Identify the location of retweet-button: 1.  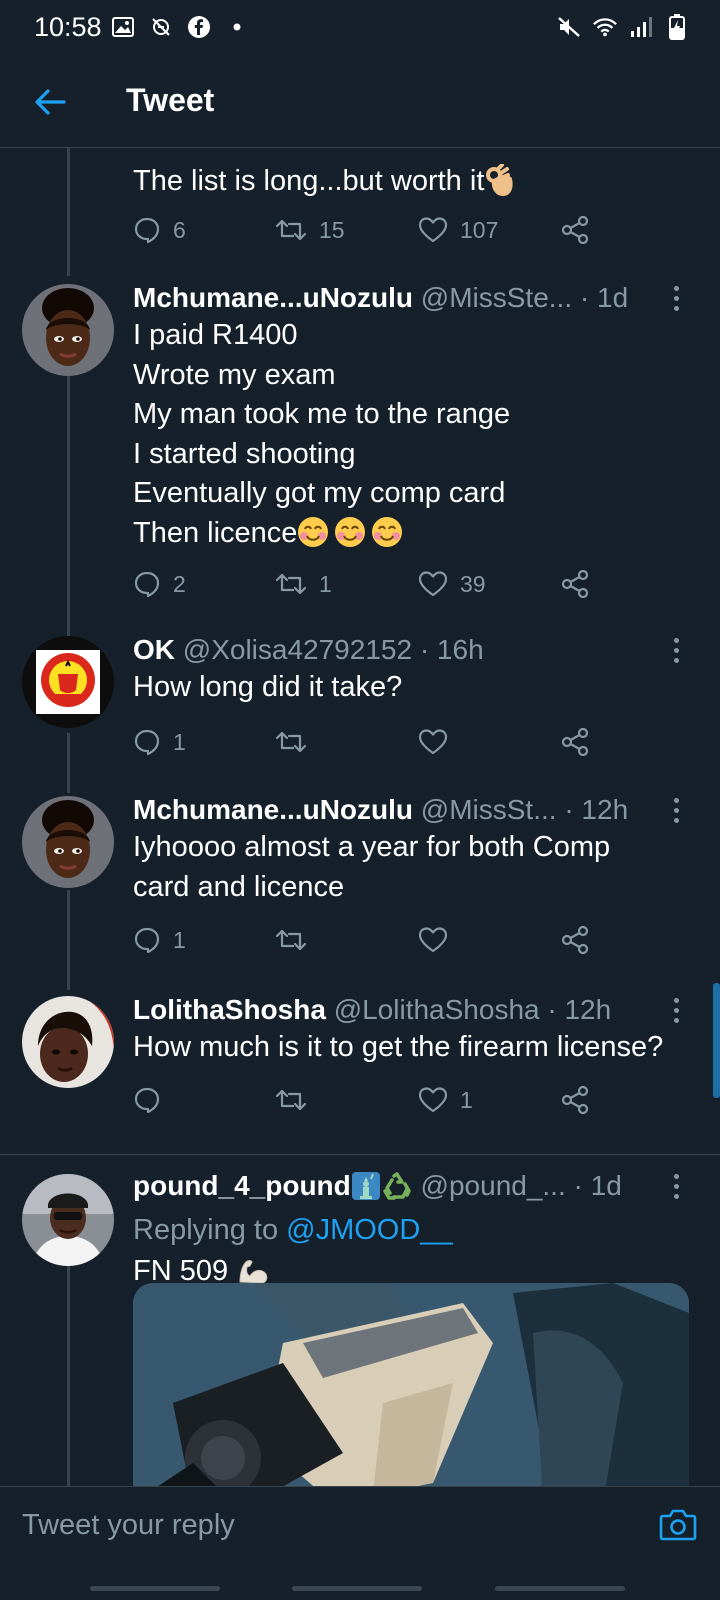
(303, 584).